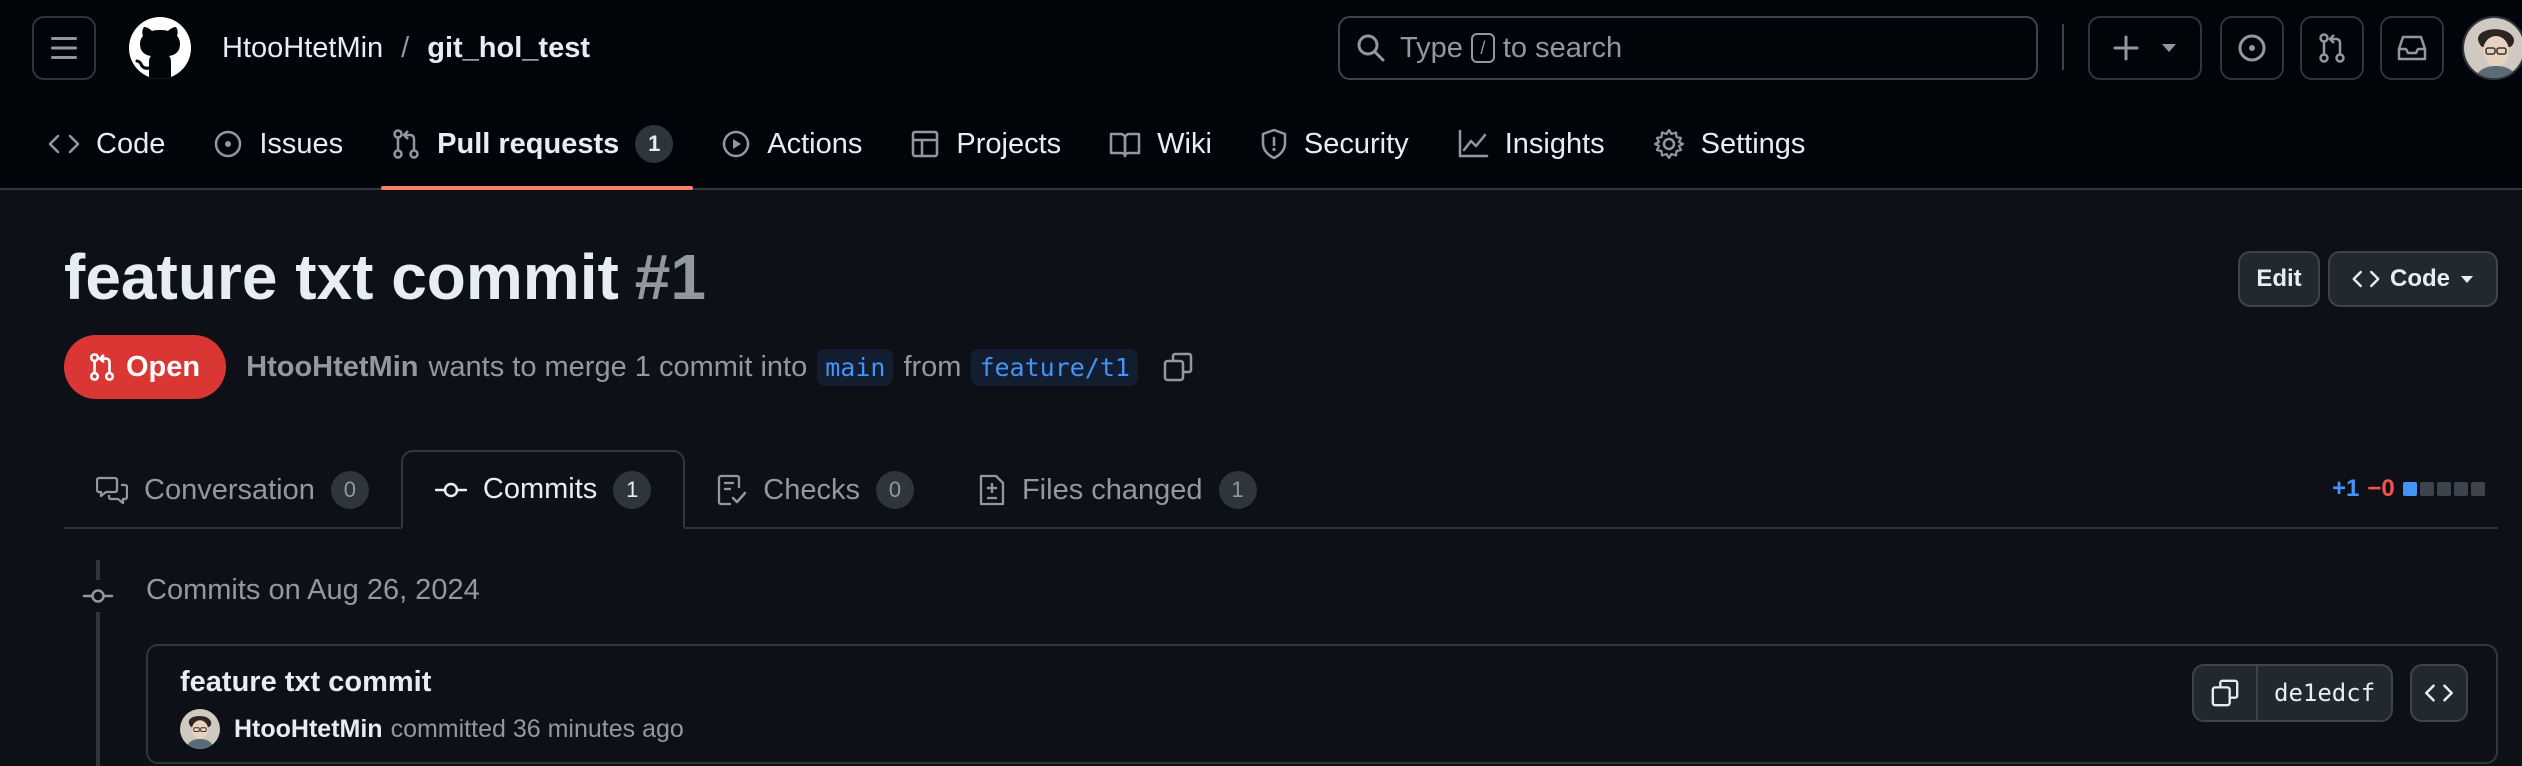 The width and height of the screenshot is (2522, 766). Describe the element at coordinates (618, 366) in the screenshot. I see `pr-summary-text: wants to merge 1 commit into` at that location.